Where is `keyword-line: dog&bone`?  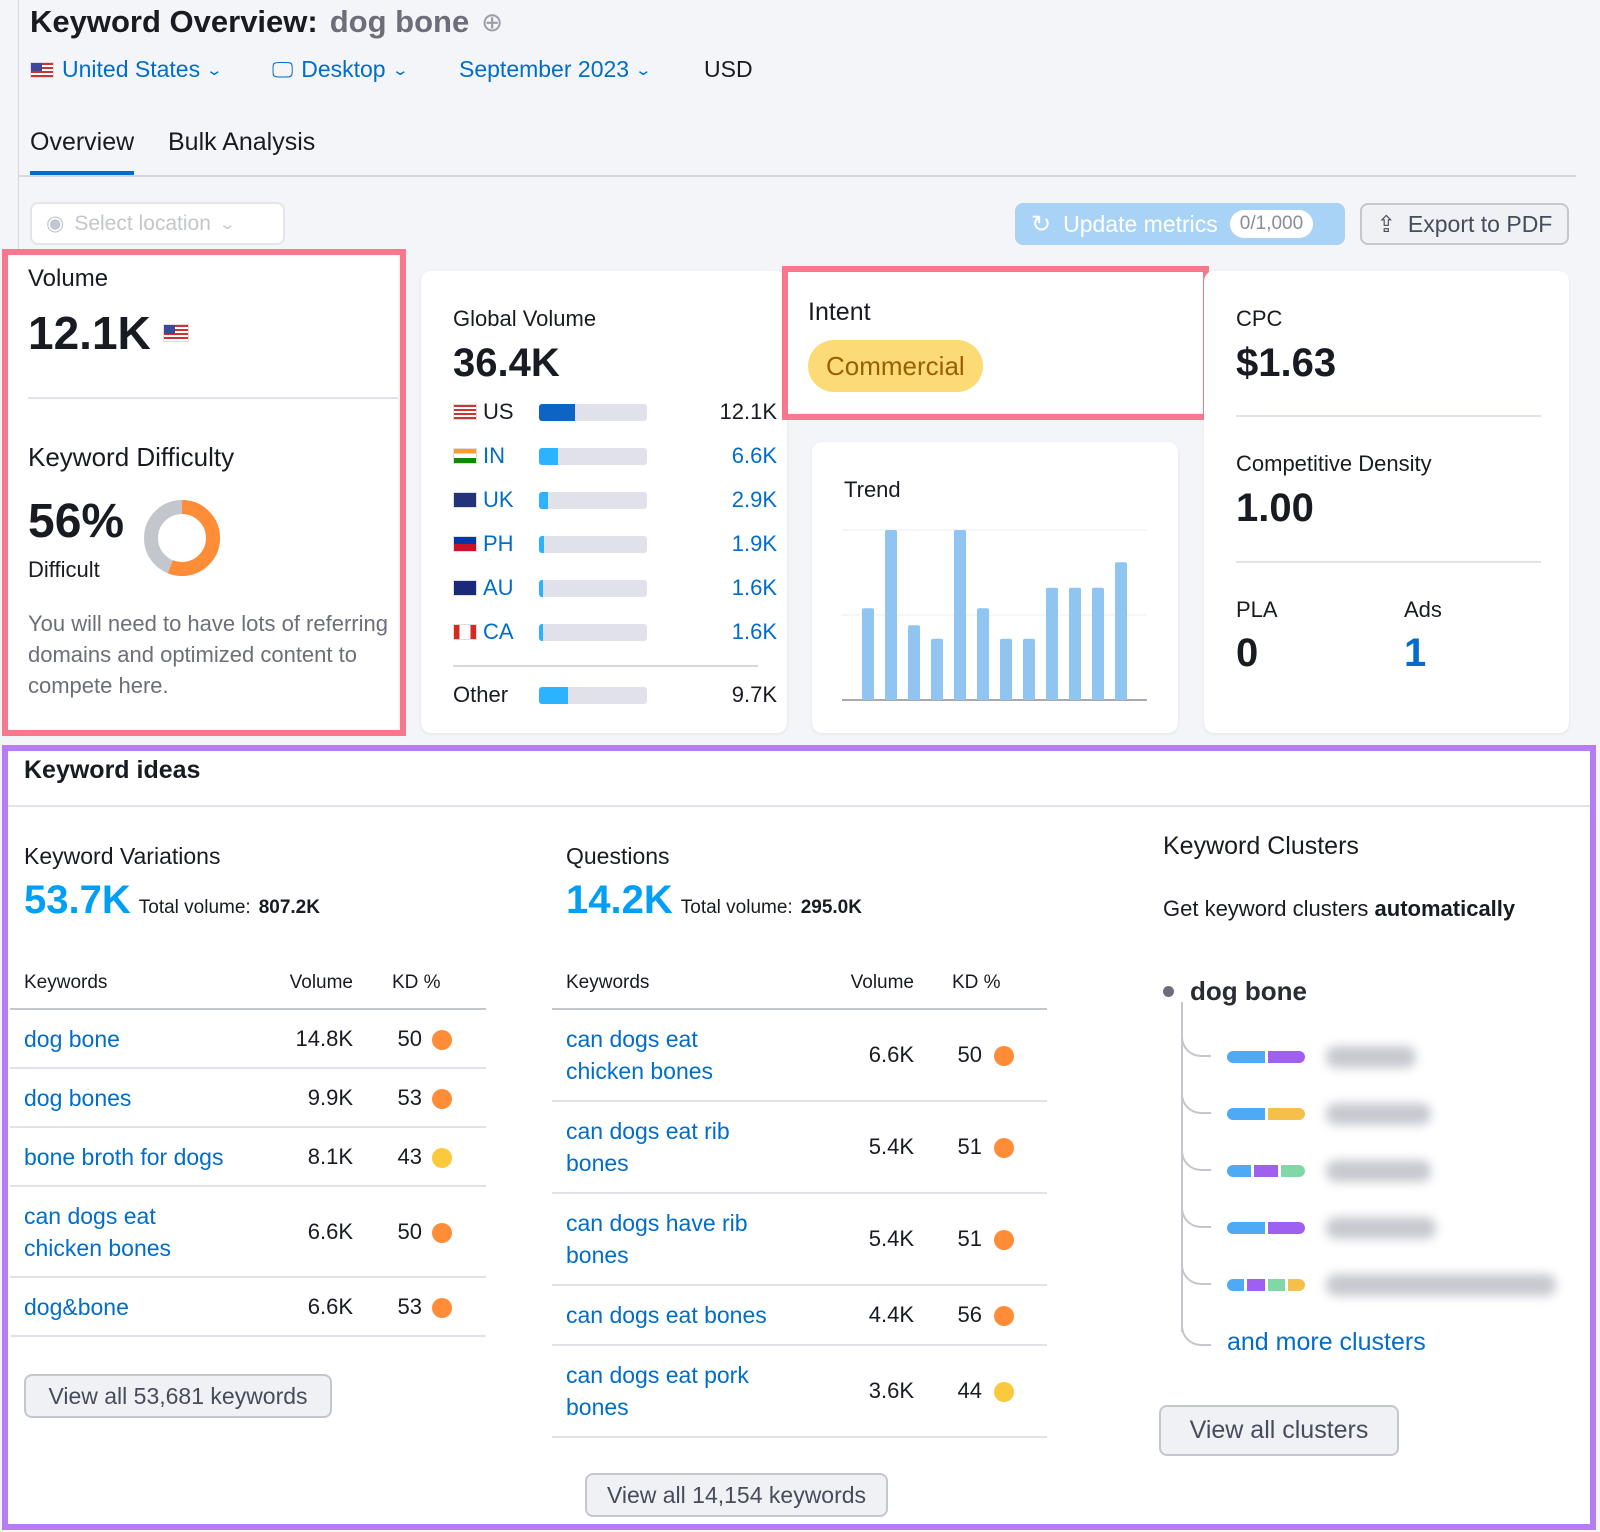
keyword-line: dog&bone is located at coordinates (76, 1306).